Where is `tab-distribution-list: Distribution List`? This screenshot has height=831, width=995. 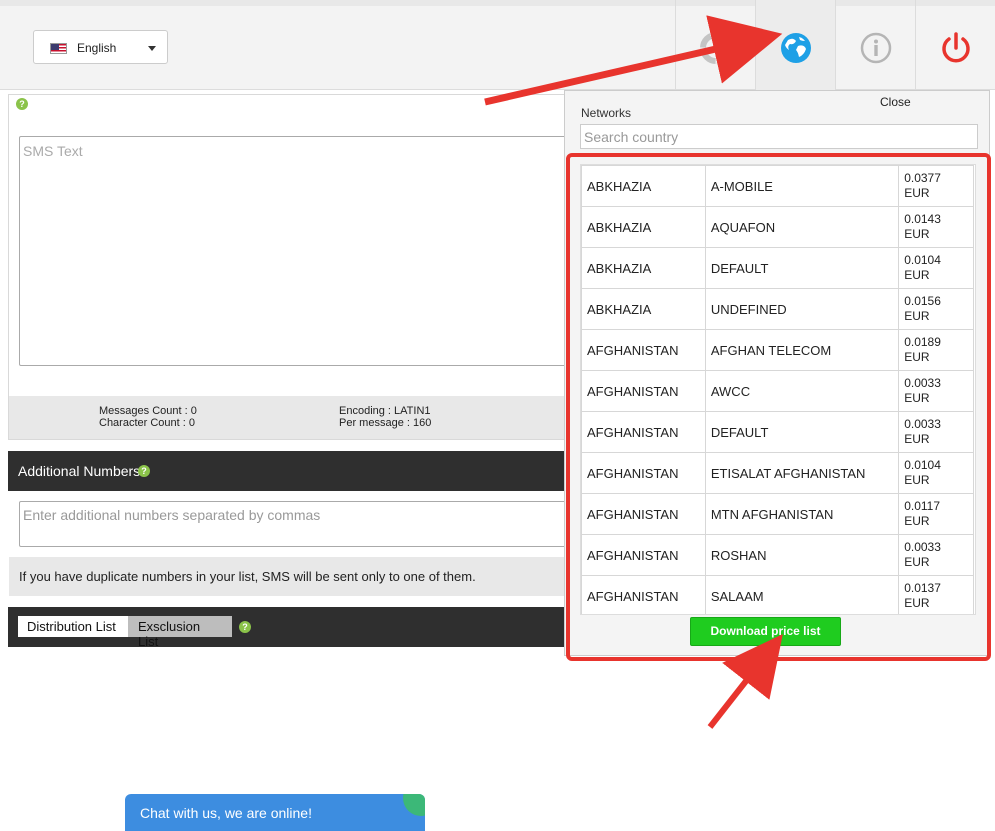
tab-distribution-list: Distribution List is located at coordinates (73, 626).